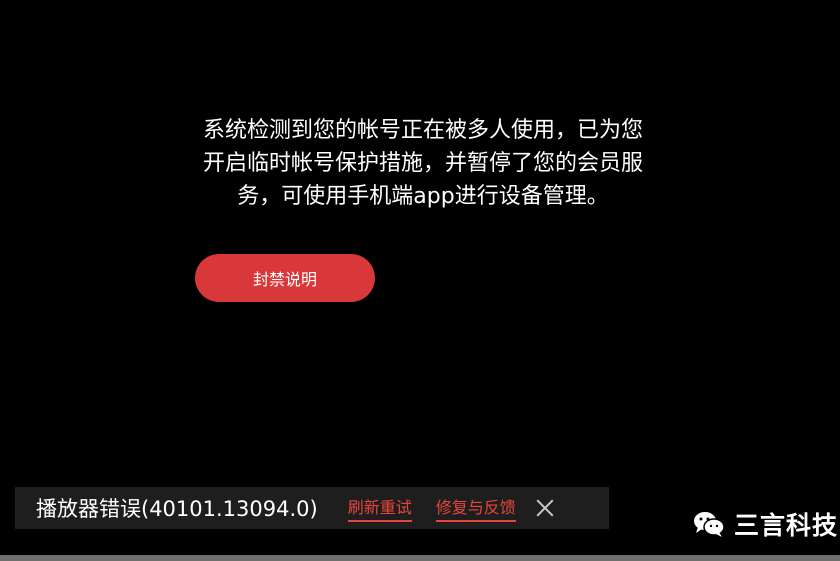 Image resolution: width=840 pixels, height=561 pixels. What do you see at coordinates (786, 525) in the screenshot?
I see `watermark-text: 三言科技` at bounding box center [786, 525].